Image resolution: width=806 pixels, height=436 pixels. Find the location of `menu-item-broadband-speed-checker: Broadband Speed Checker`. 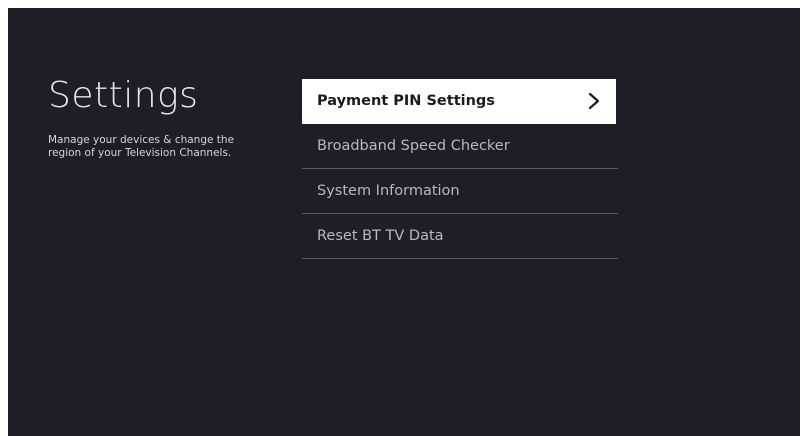

menu-item-broadband-speed-checker: Broadband Speed Checker is located at coordinates (460, 146).